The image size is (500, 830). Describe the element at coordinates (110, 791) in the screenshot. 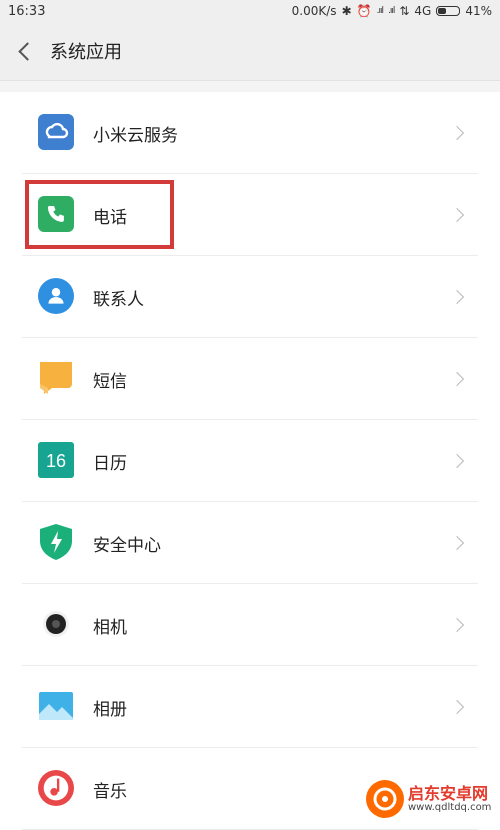

I see `list-item-label: 音乐` at that location.